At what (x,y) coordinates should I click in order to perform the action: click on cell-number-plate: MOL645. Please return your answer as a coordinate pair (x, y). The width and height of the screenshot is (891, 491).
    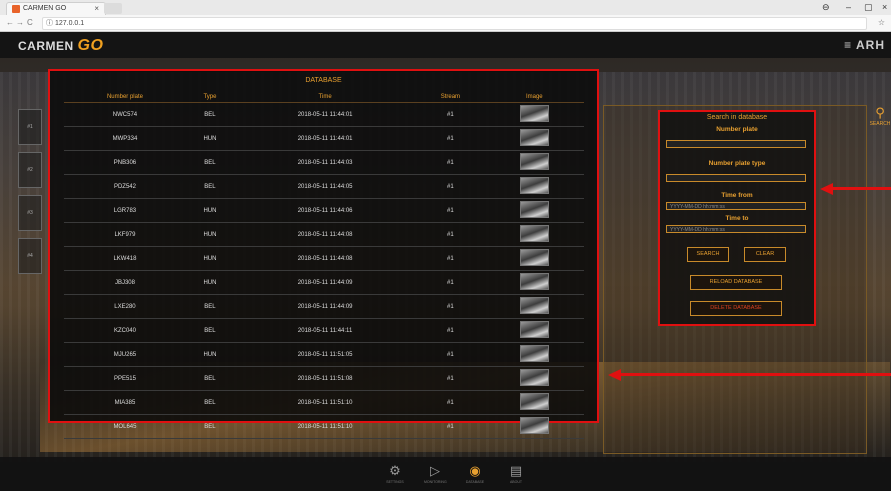
    Looking at the image, I should click on (125, 426).